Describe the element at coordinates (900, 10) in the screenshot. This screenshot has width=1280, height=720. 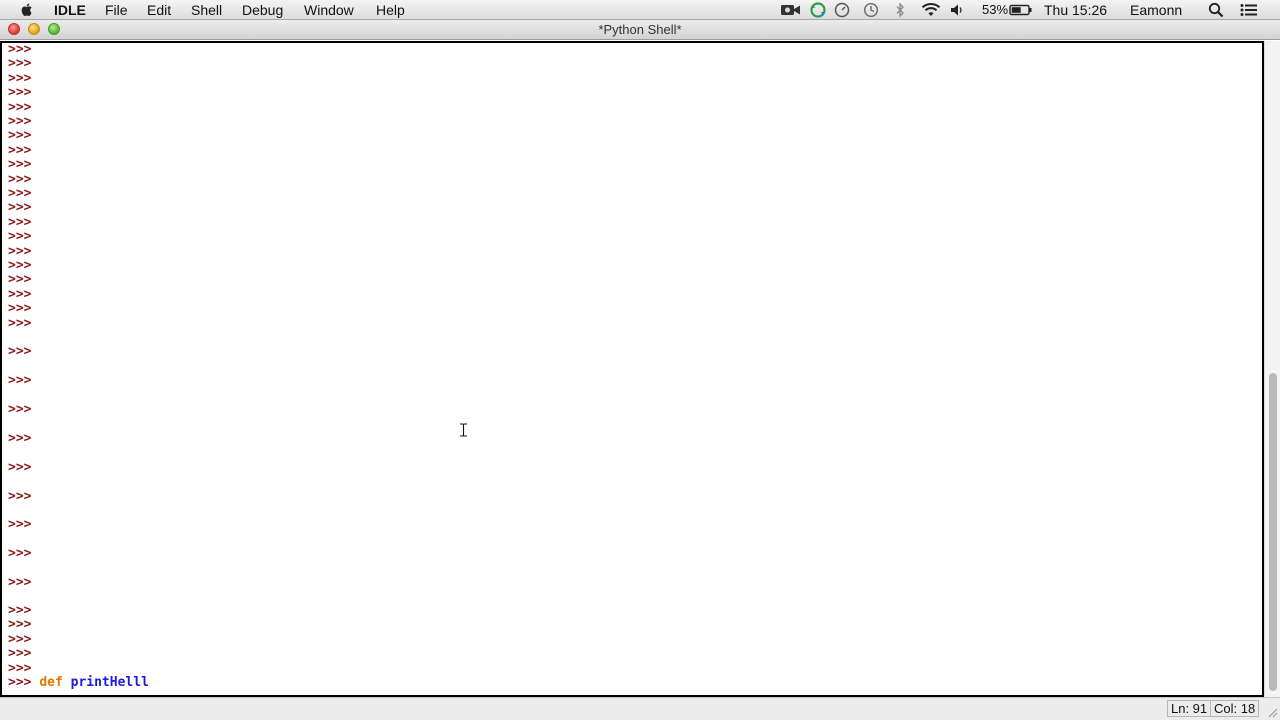
I see `bluetooth-icon` at that location.